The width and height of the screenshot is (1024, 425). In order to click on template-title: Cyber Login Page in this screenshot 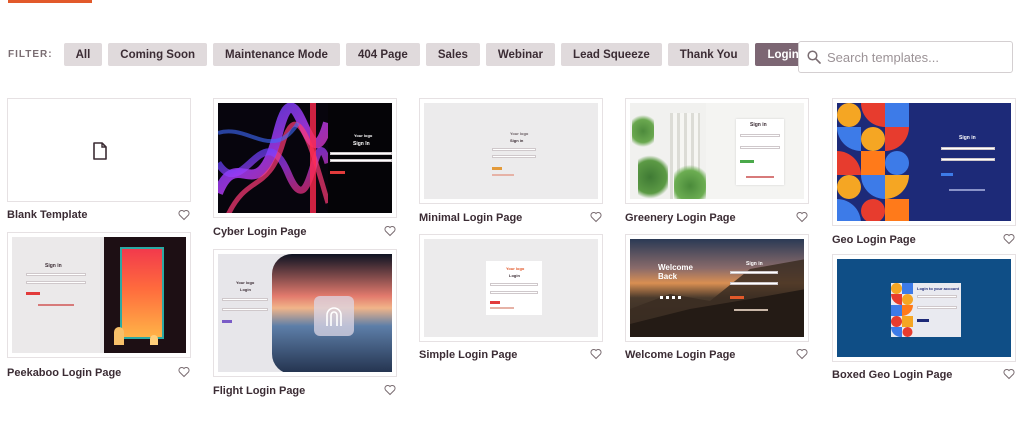, I will do `click(260, 232)`.